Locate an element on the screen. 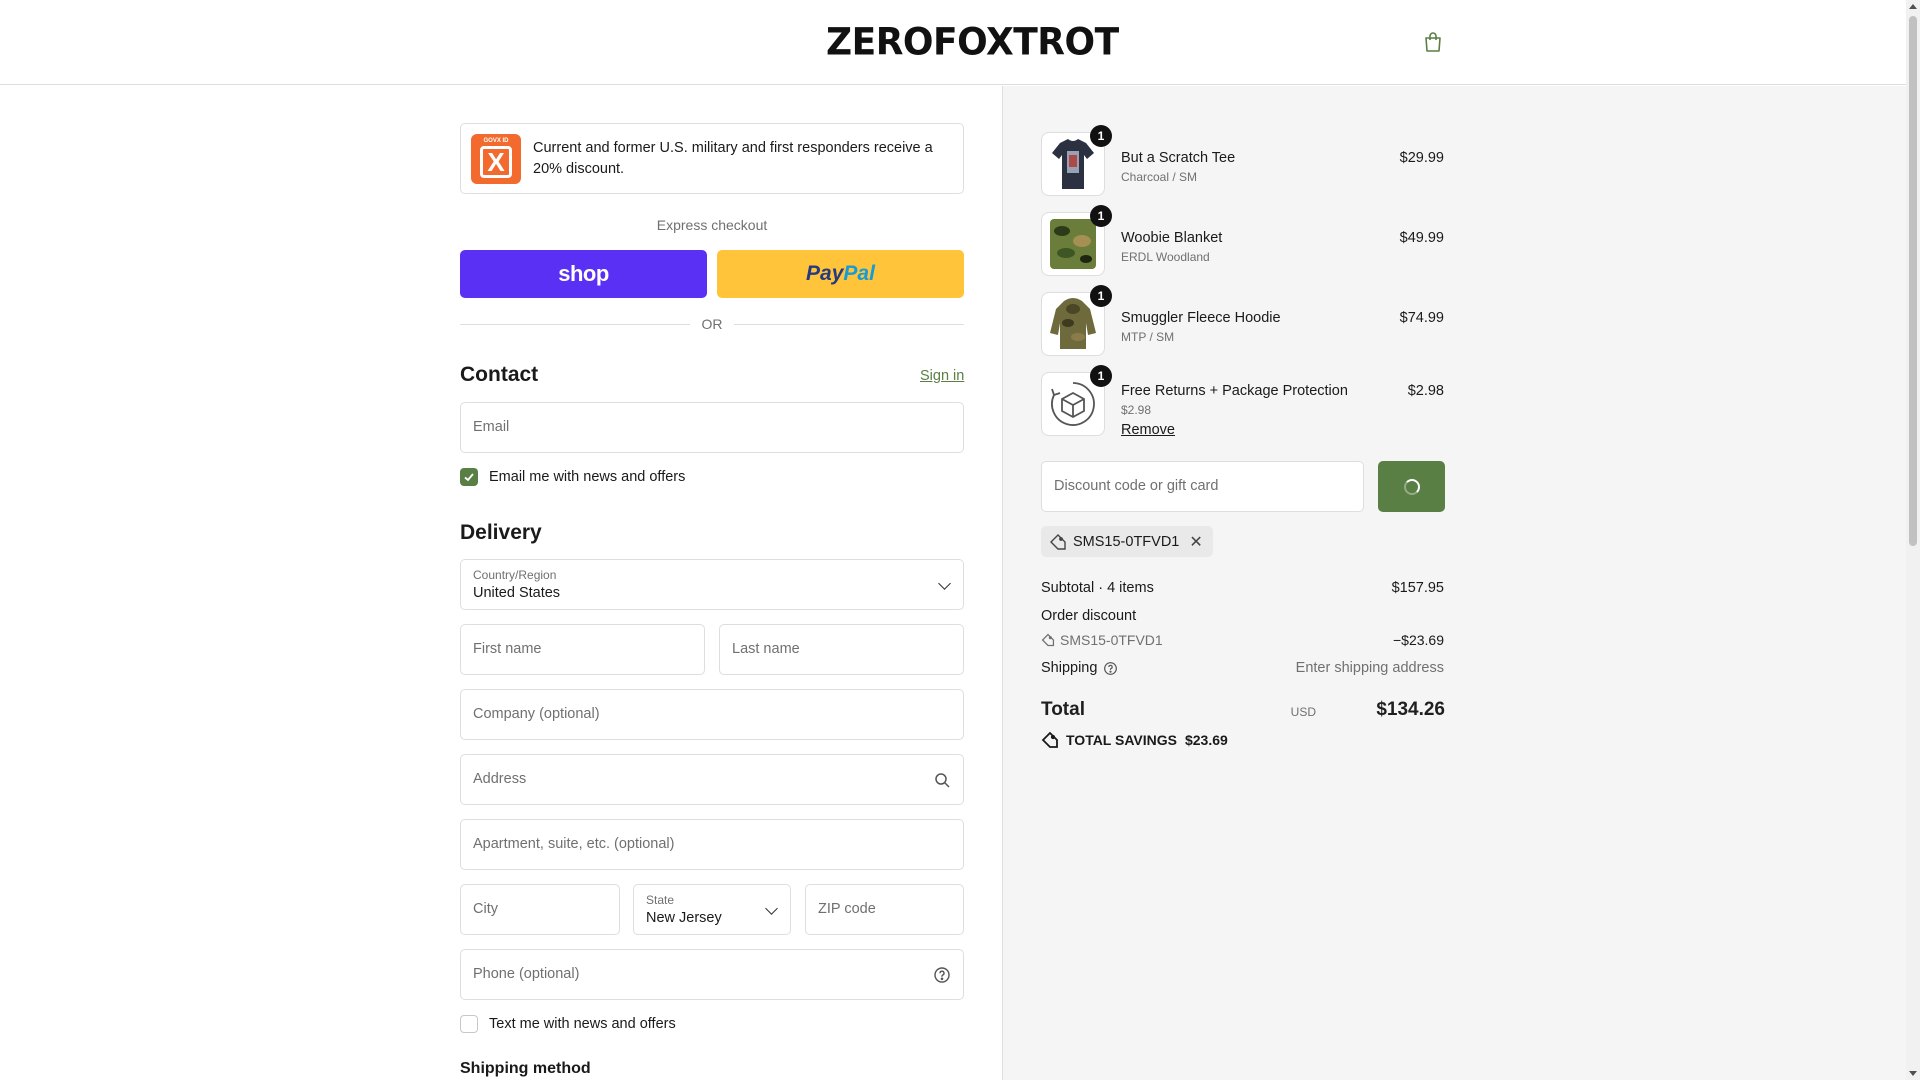 This screenshot has width=1920, height=1080. chevron-down-icon is located at coordinates (771, 908).